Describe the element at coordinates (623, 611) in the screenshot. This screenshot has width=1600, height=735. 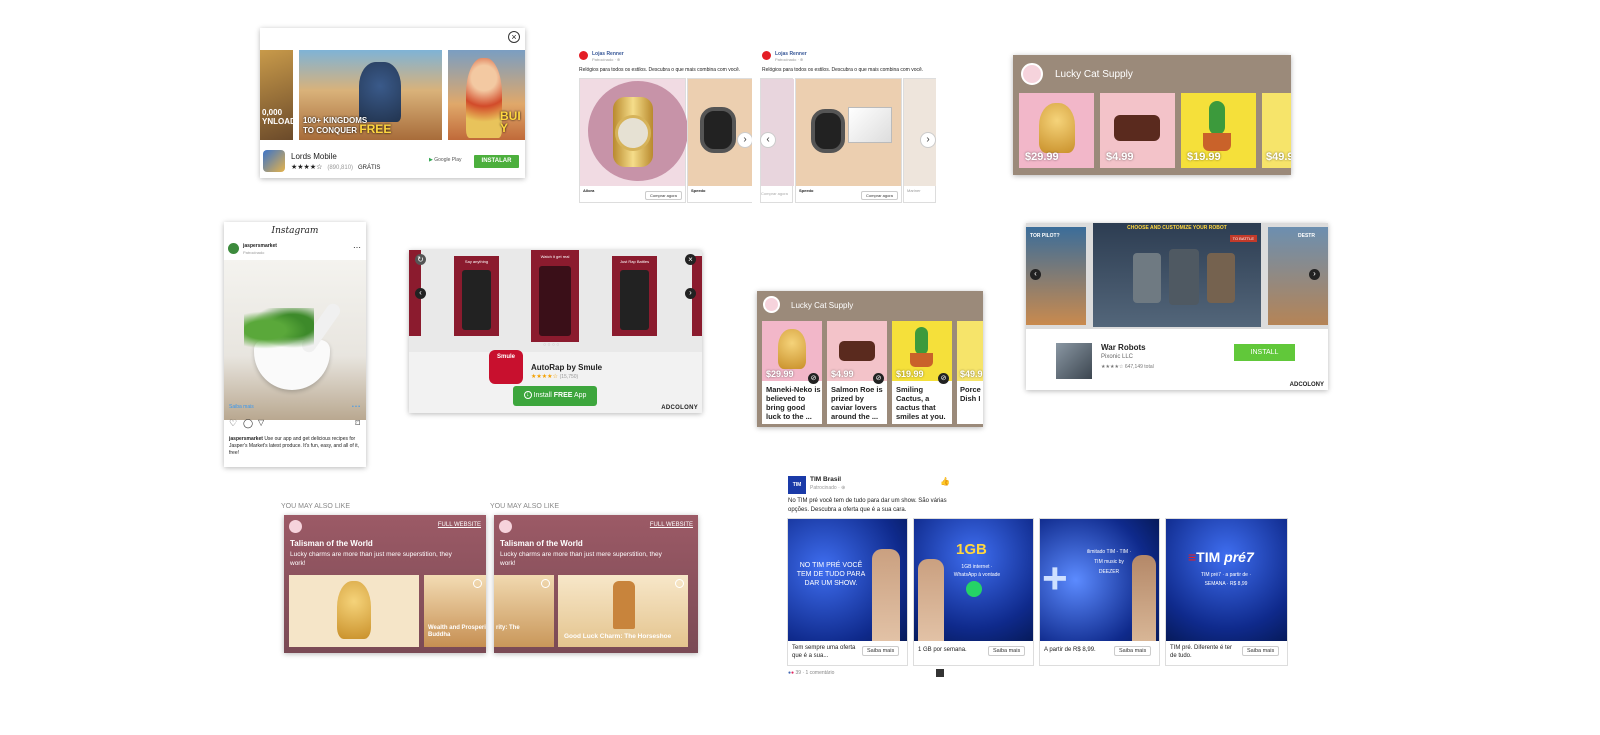
I see `talisman-card-horseshoe: Good Luck Charm: The Horseshoe` at that location.